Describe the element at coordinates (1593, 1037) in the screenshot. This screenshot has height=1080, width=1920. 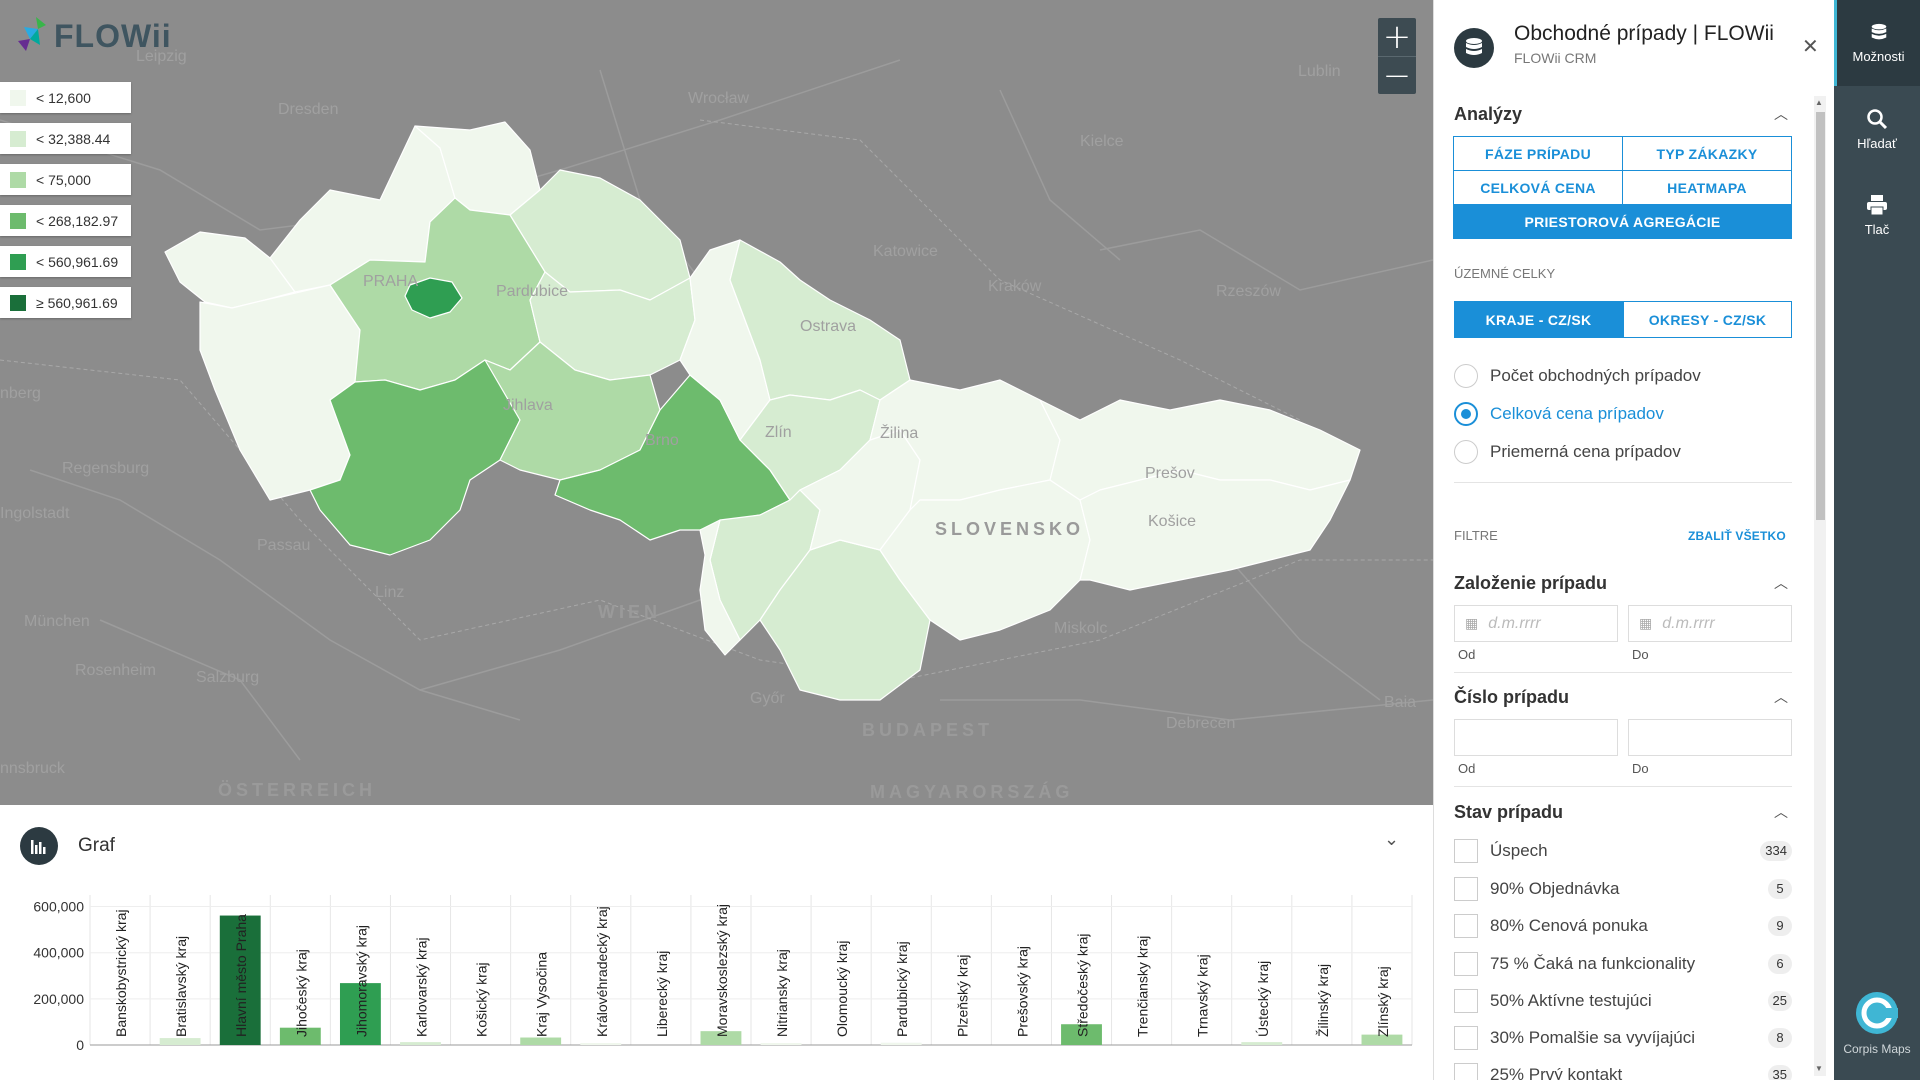
I see `stav-label: 30% Pomalšie sa vyvíjajúci` at that location.